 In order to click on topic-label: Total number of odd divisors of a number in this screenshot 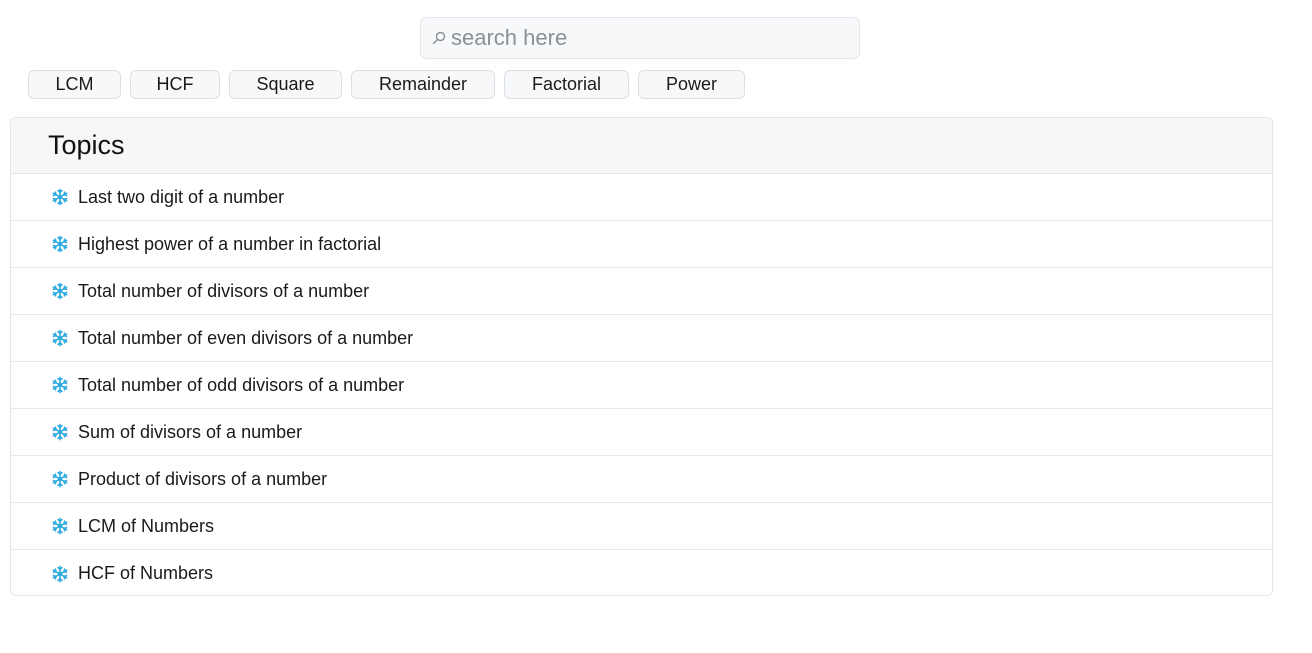, I will do `click(241, 384)`.